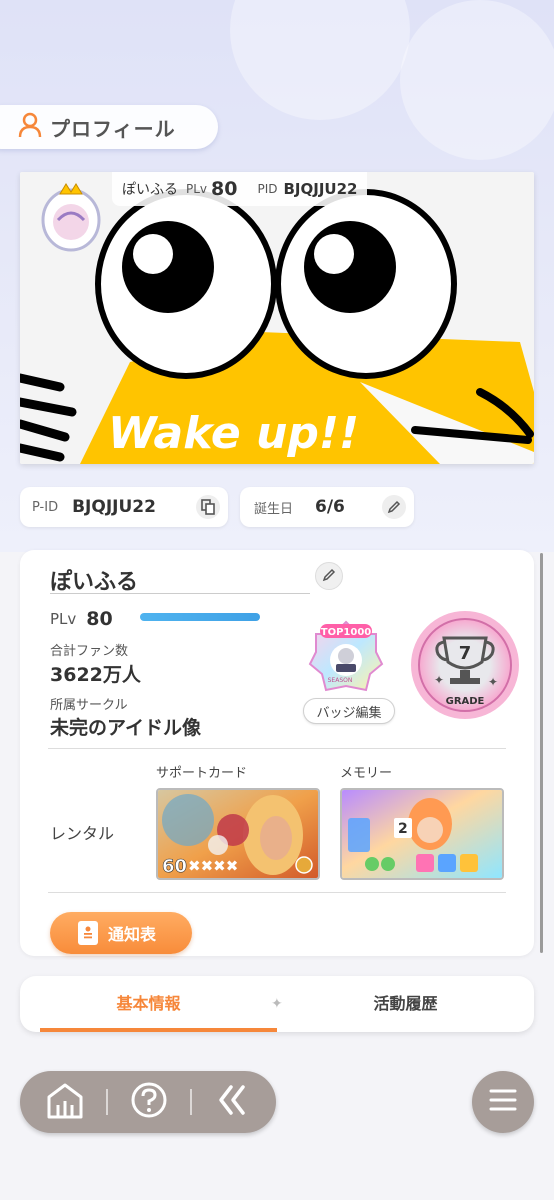  Describe the element at coordinates (71, 217) in the screenshot. I see `emblem-icon` at that location.